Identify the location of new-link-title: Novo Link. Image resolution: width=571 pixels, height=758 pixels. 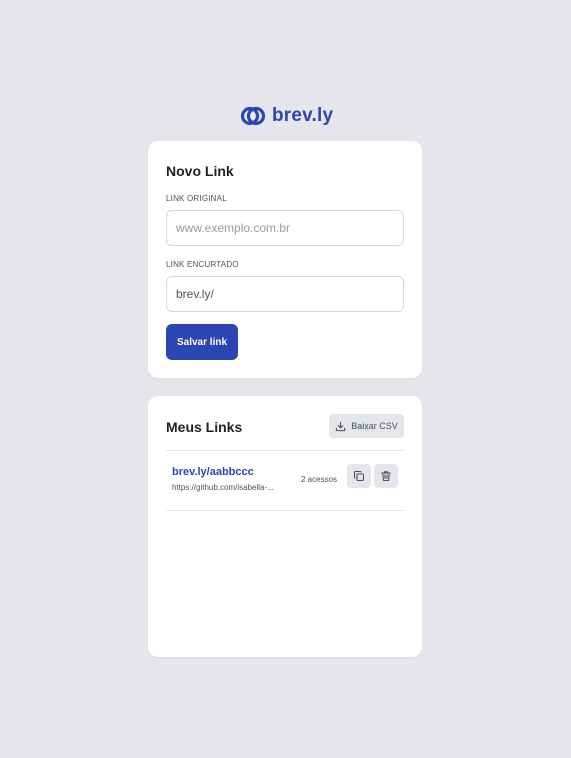
(200, 171).